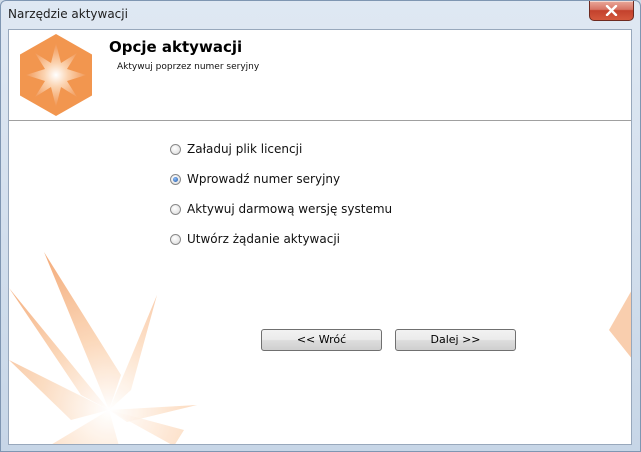 The height and width of the screenshot is (452, 641). What do you see at coordinates (455, 340) in the screenshot?
I see `next-button: Dalej >>` at bounding box center [455, 340].